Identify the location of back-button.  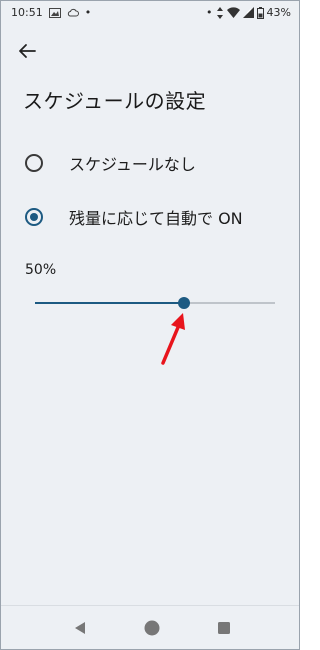
(27, 51).